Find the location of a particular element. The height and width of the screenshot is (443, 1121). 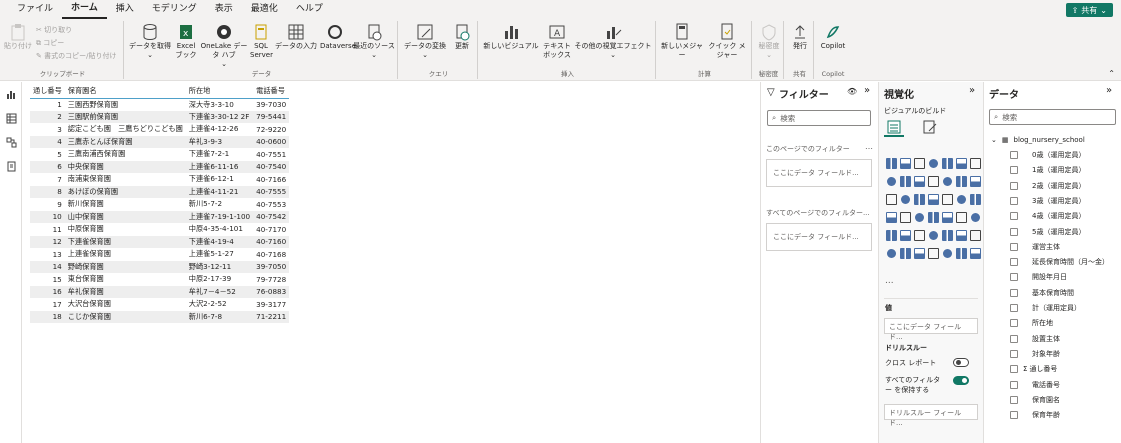

scatter-icon is located at coordinates (891, 199).